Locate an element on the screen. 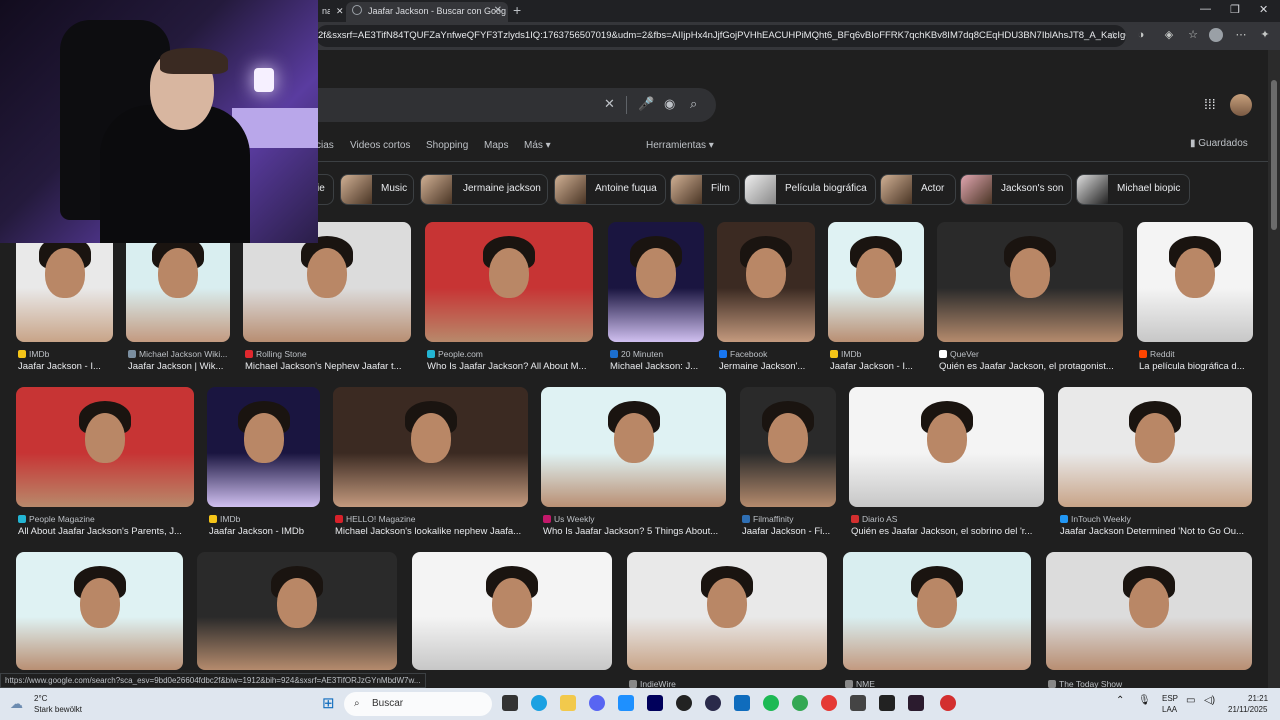  edge-icon is located at coordinates (539, 703).